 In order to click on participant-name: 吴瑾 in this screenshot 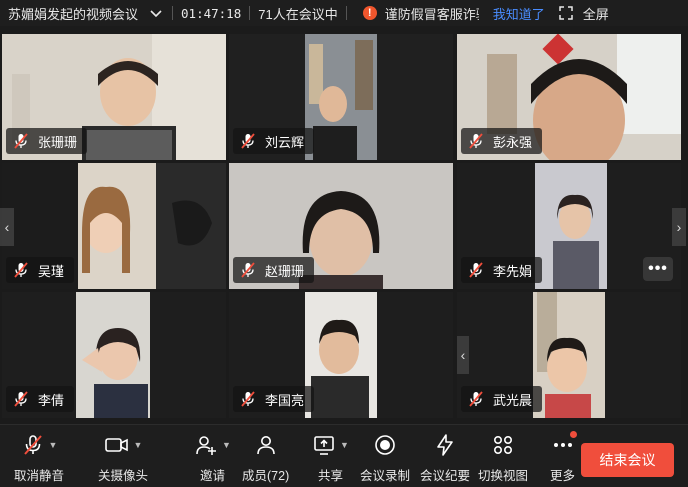, I will do `click(51, 271)`.